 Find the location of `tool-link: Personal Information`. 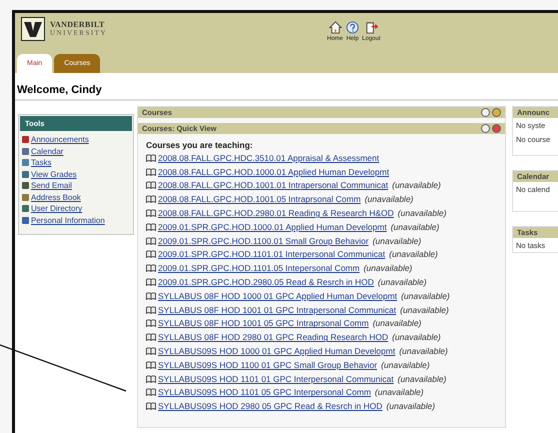

tool-link: Personal Information is located at coordinates (68, 220).